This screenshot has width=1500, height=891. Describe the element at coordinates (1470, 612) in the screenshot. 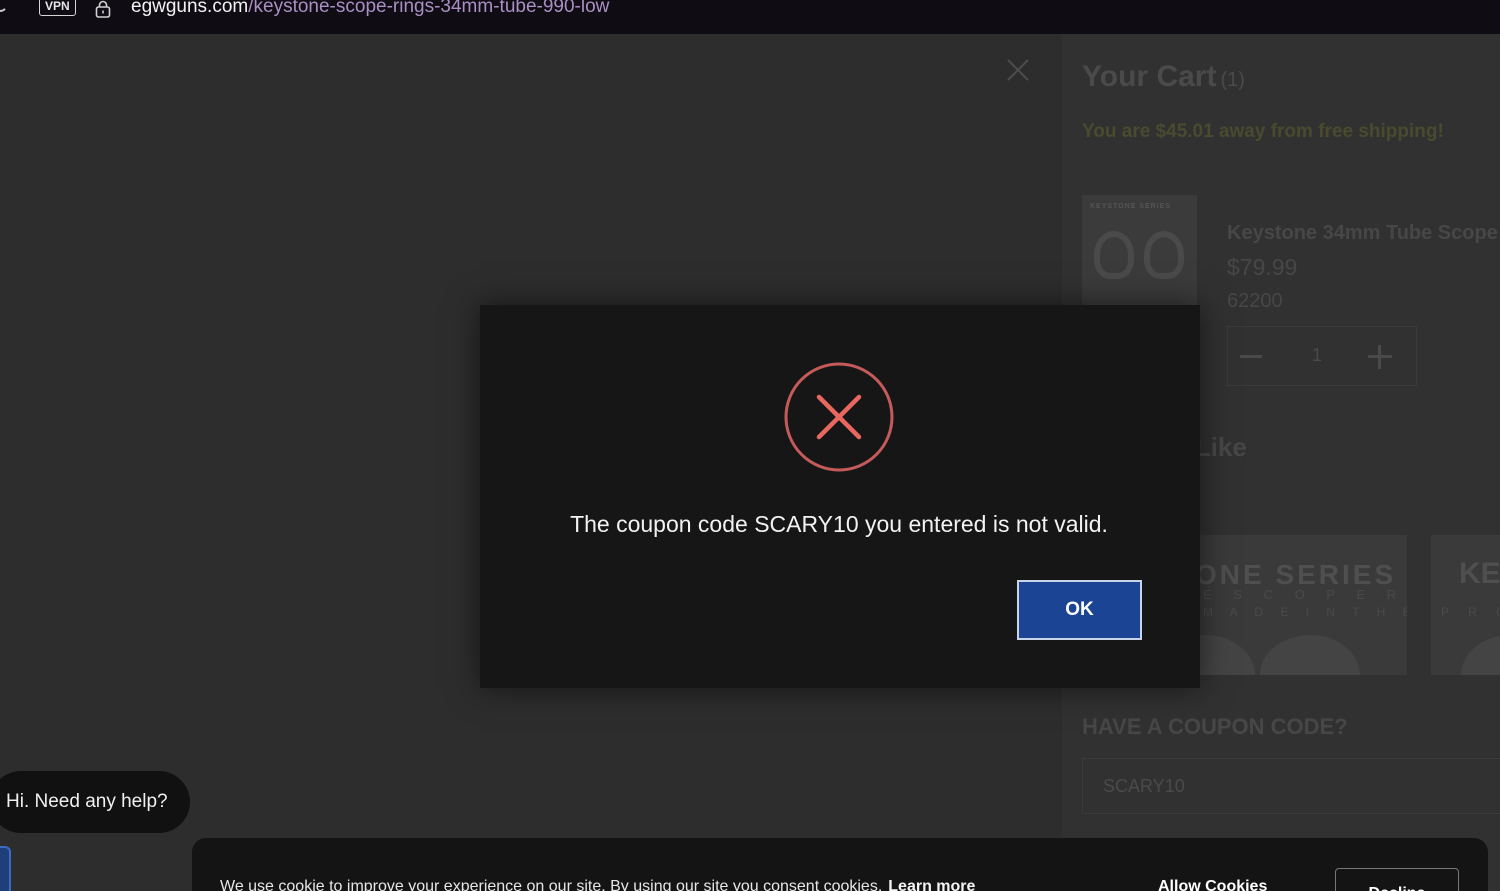

I see `recommendation-subtitle: P R O D U` at that location.